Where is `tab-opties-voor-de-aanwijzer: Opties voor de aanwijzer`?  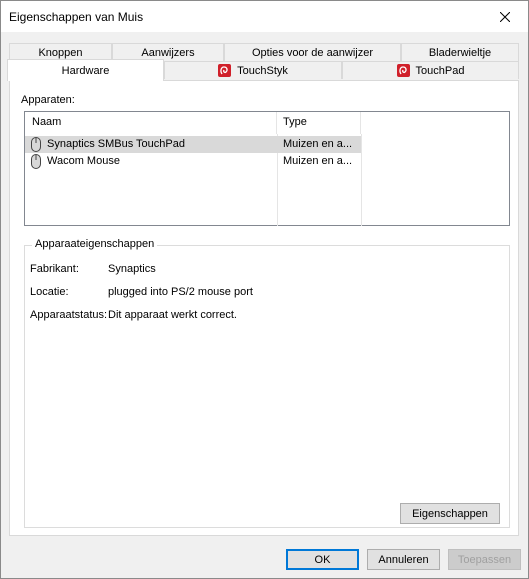 tab-opties-voor-de-aanwijzer: Opties voor de aanwijzer is located at coordinates (312, 52).